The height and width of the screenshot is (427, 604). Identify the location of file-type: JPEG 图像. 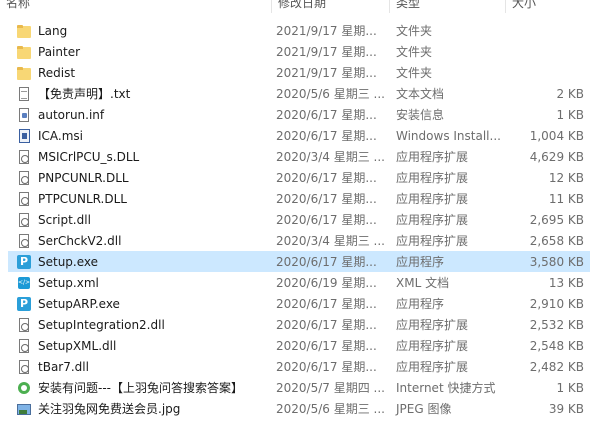
(424, 409).